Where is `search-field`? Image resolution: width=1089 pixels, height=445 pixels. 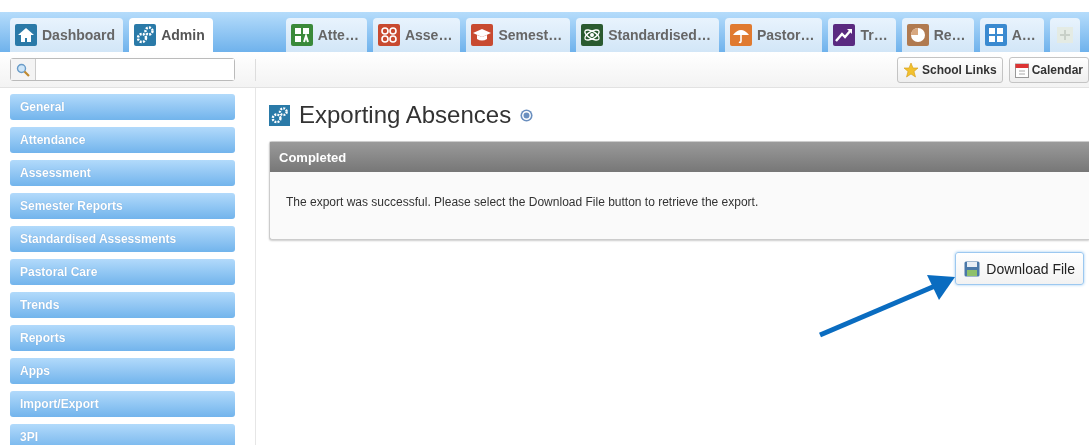
search-field is located at coordinates (122, 69).